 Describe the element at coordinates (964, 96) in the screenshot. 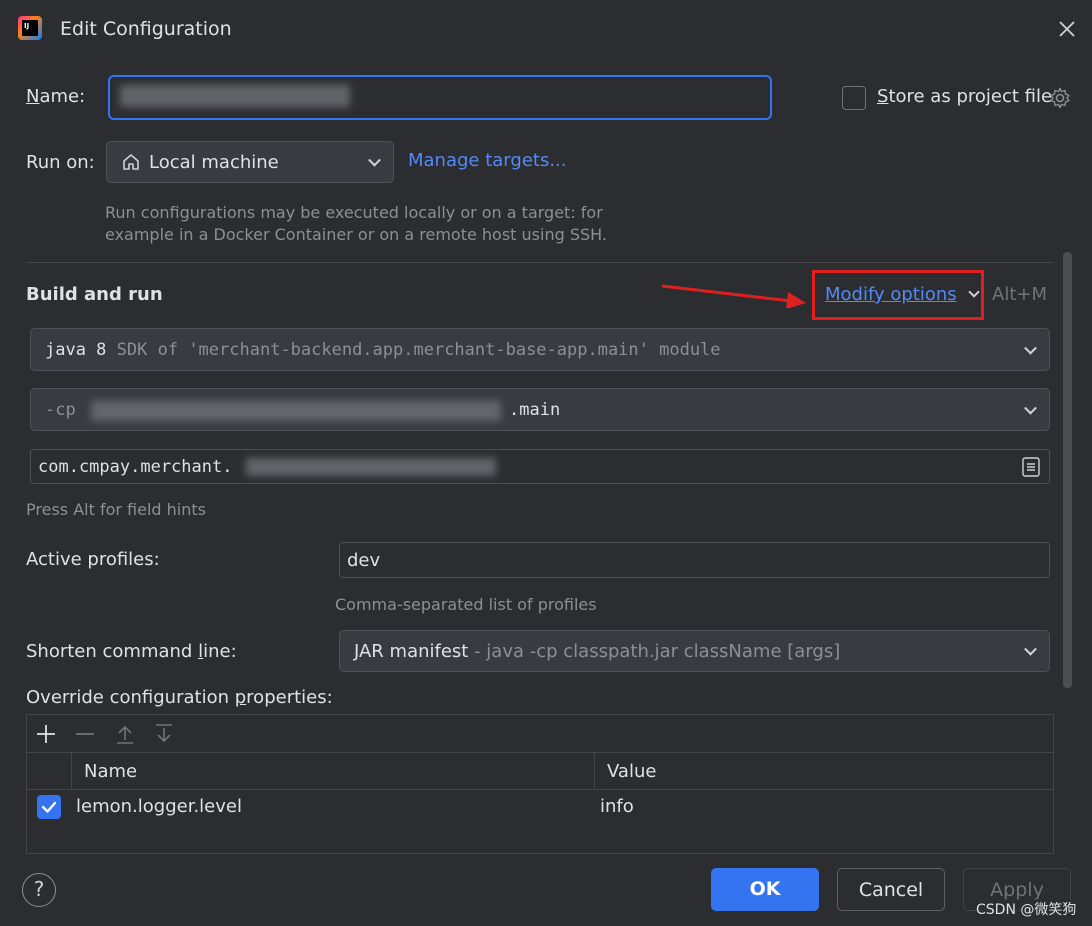

I see `store-project-label: Store as project file` at that location.